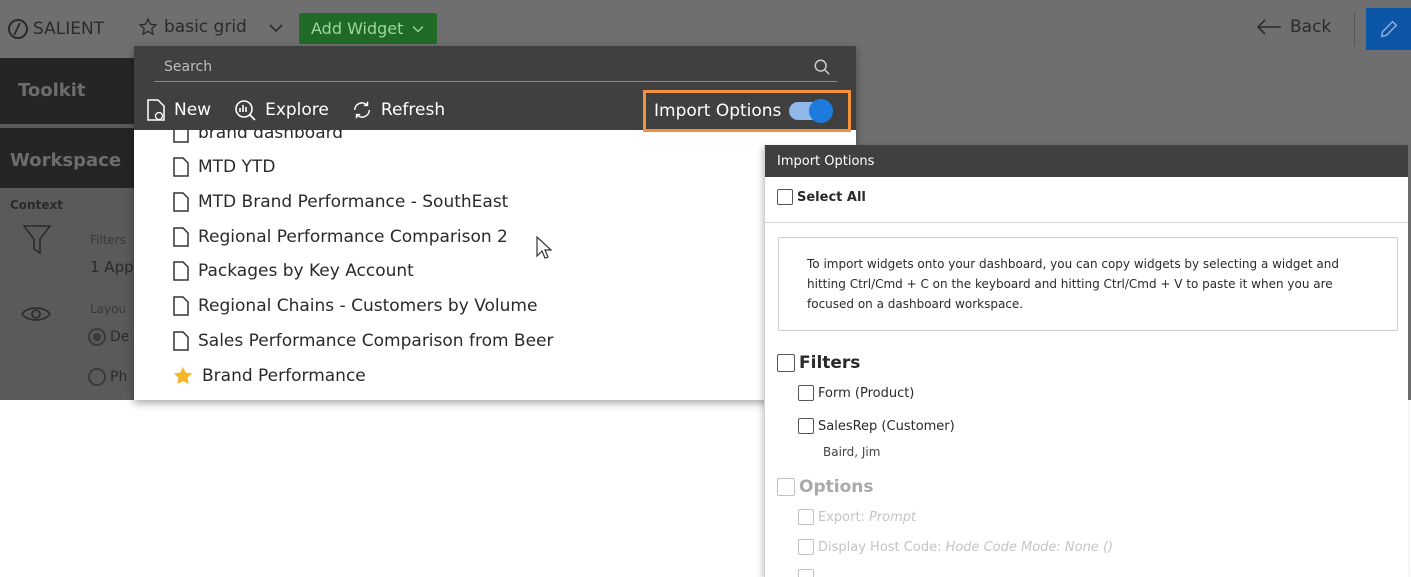 The image size is (1411, 577). What do you see at coordinates (284, 376) in the screenshot?
I see `list-item-label: Brand Performance` at bounding box center [284, 376].